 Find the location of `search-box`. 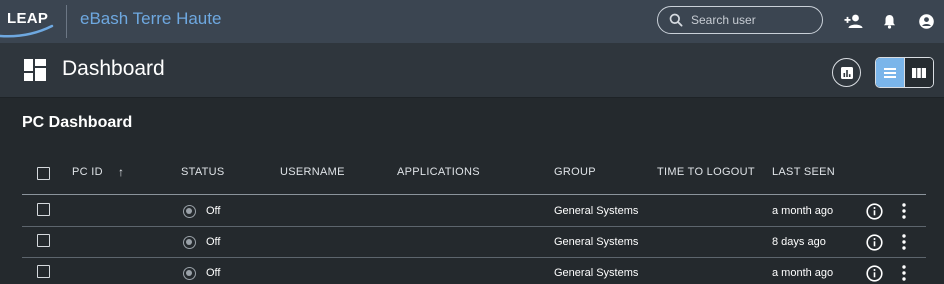

search-box is located at coordinates (740, 20).